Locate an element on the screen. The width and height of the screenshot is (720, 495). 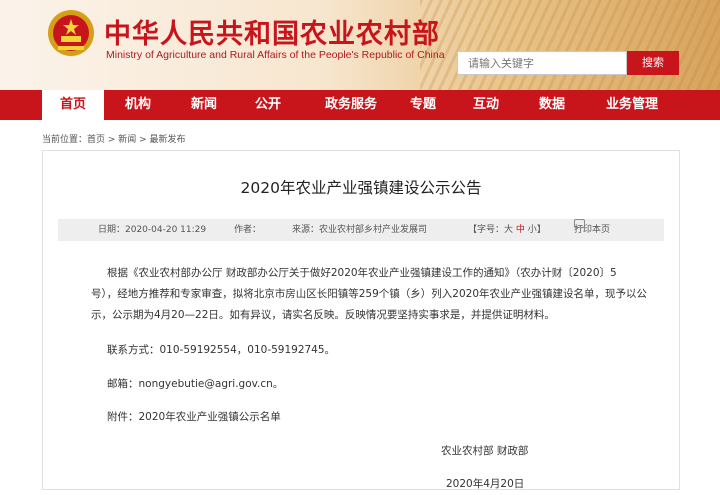
article-source: 来源：农业农村部乡村产业发展司 is located at coordinates (360, 230).